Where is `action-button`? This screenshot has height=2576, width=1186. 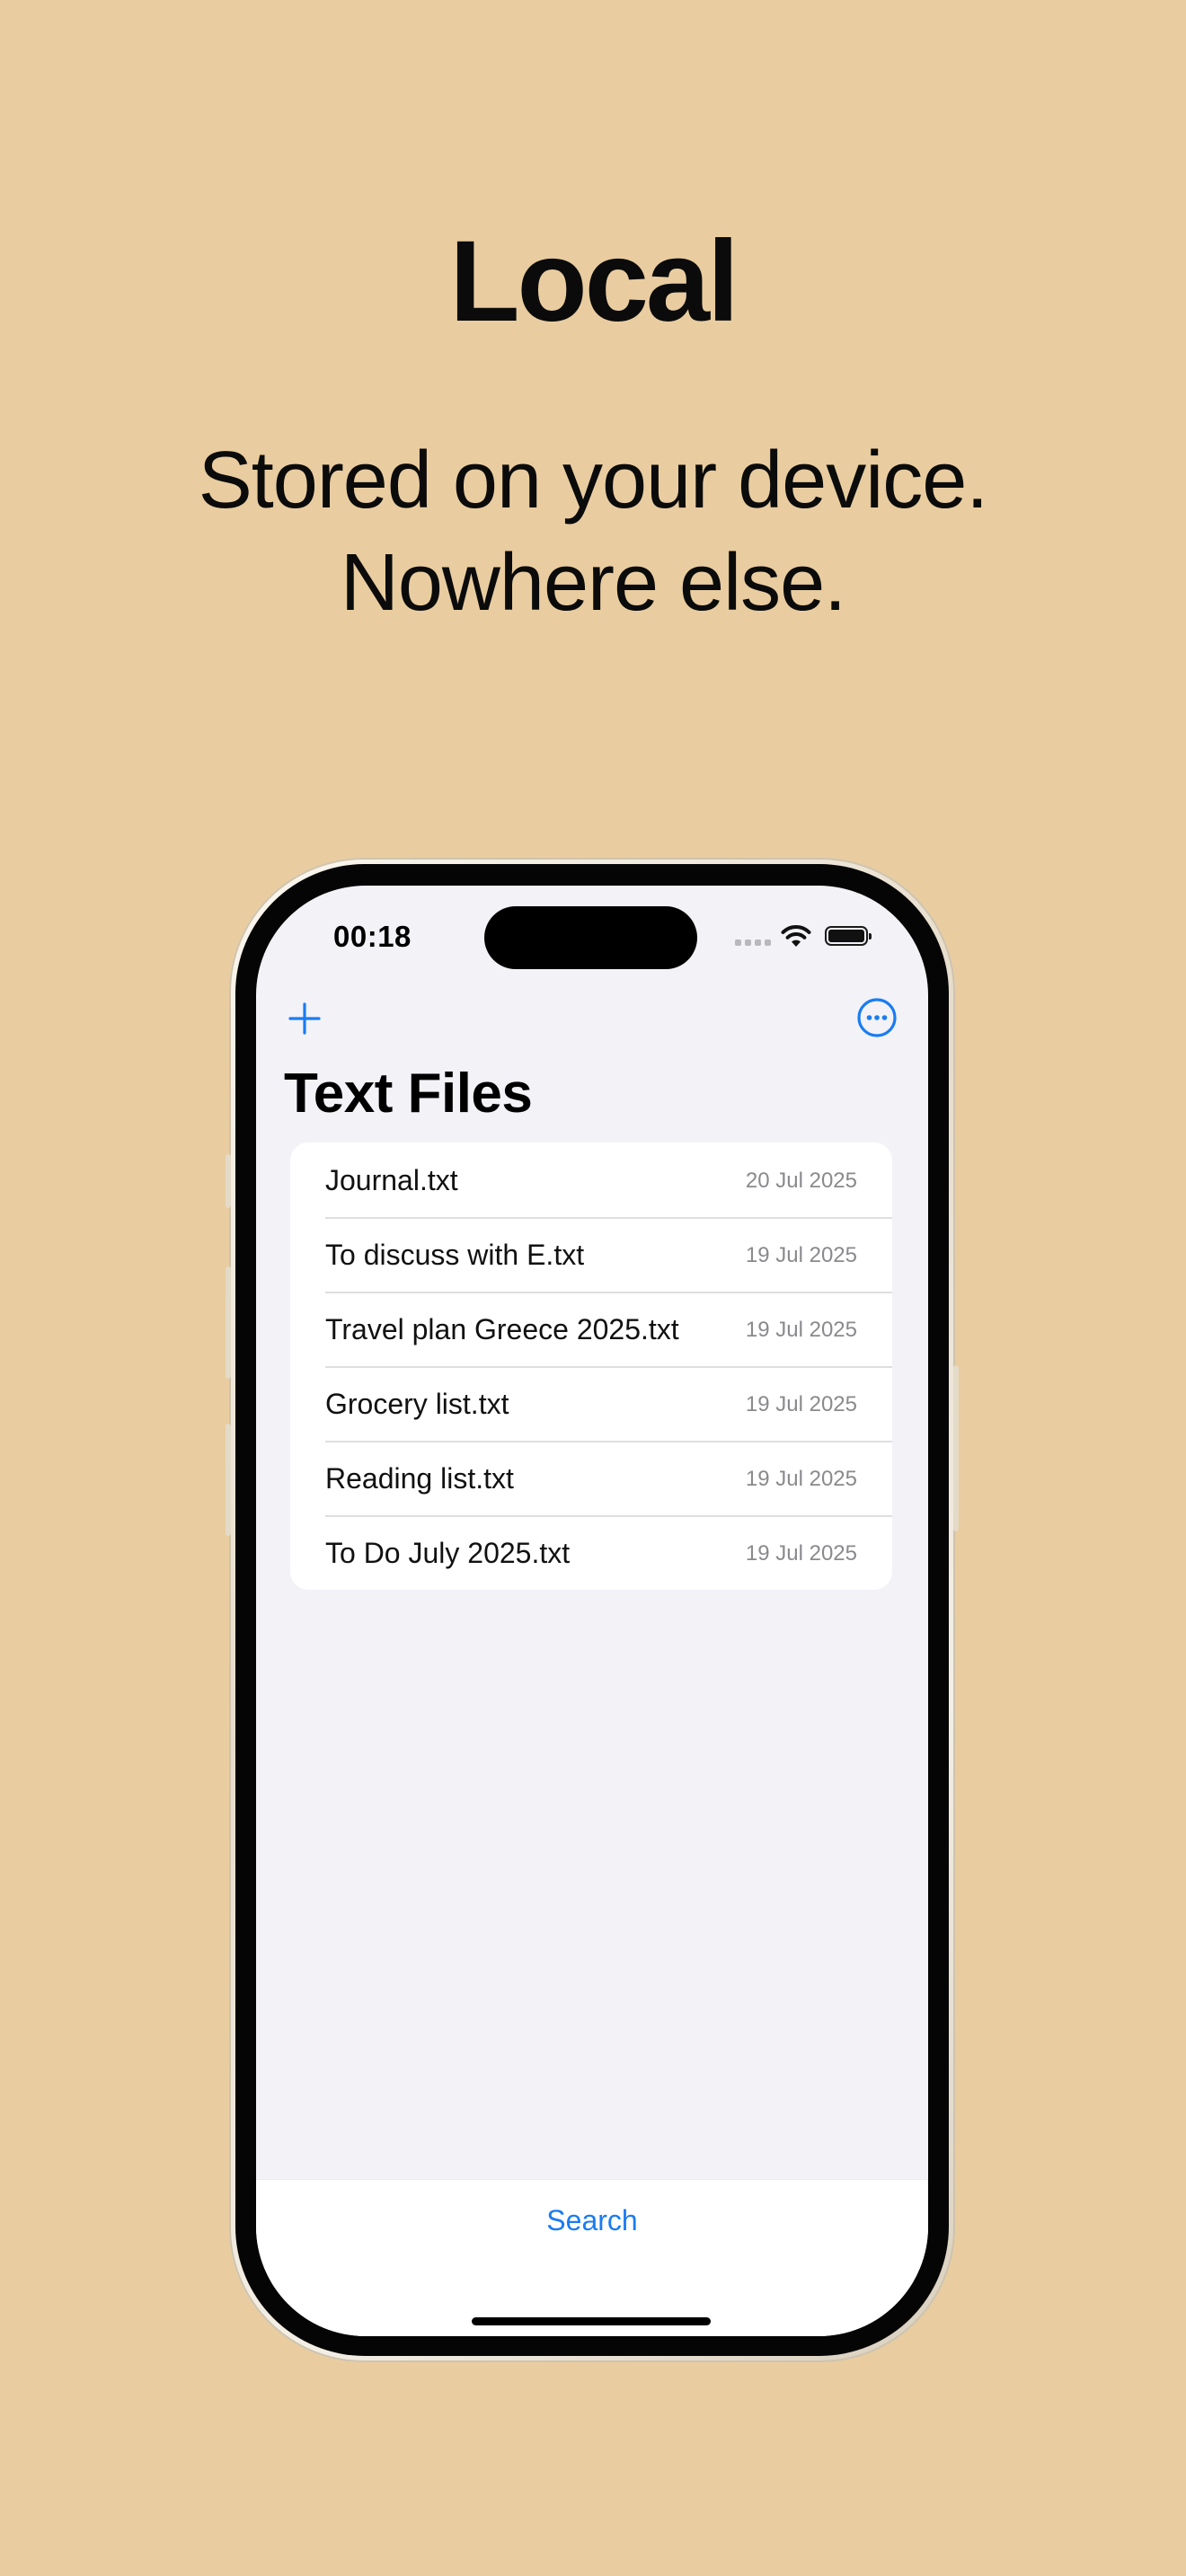 action-button is located at coordinates (228, 1181).